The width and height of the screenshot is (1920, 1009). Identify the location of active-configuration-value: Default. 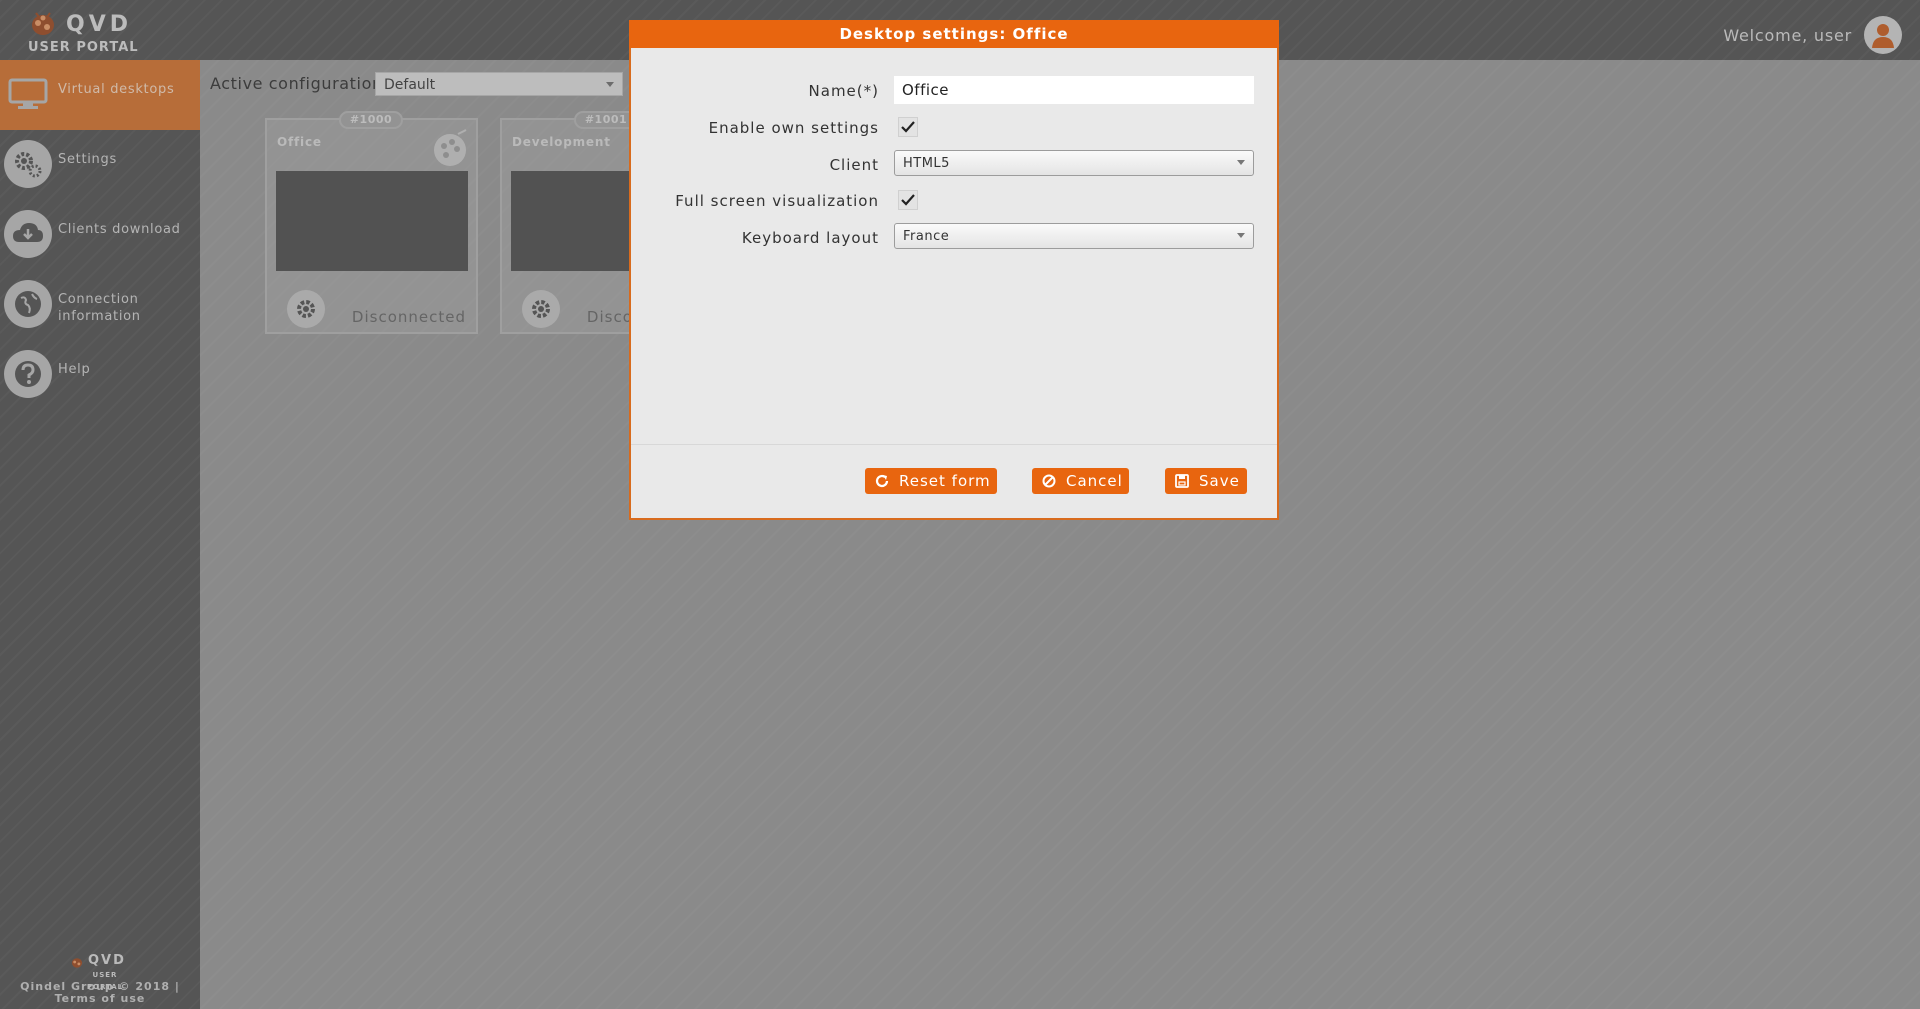
(410, 85).